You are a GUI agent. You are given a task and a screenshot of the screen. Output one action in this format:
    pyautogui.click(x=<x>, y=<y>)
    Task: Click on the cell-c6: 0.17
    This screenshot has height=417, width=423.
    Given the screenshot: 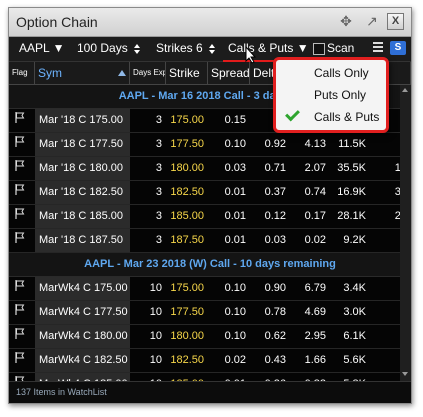 What is the action you would take?
    pyautogui.click(x=315, y=216)
    